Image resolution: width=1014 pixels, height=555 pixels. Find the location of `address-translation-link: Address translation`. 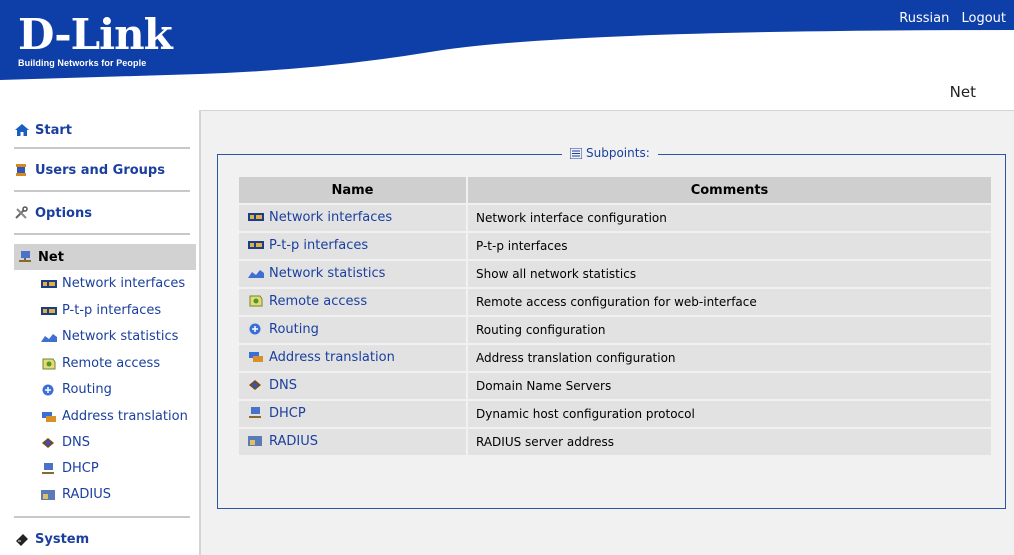

address-translation-link: Address translation is located at coordinates (321, 357).